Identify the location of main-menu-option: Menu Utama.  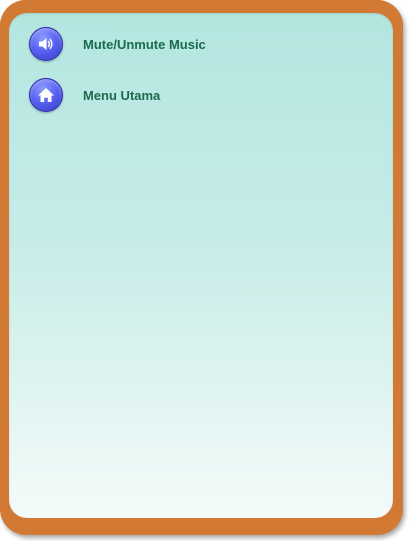
(90, 95).